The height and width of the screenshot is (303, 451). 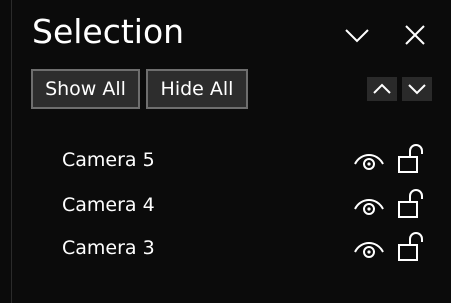 I want to click on close-icon, so click(x=415, y=35).